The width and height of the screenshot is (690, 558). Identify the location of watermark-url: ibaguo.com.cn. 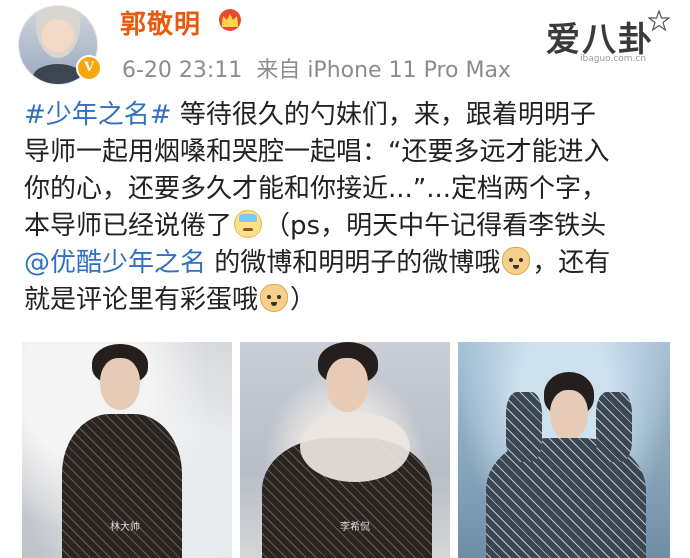
(613, 59).